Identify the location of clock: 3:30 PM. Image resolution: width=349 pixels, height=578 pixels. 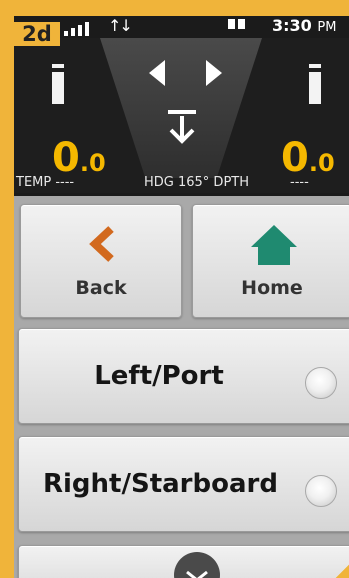
(304, 25).